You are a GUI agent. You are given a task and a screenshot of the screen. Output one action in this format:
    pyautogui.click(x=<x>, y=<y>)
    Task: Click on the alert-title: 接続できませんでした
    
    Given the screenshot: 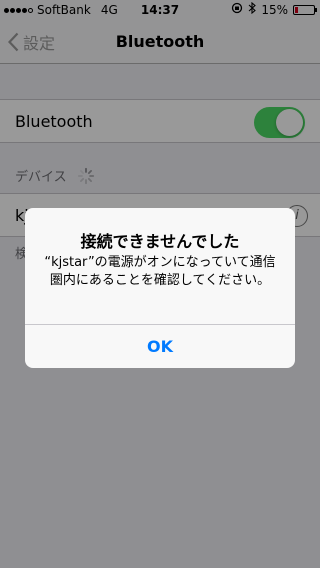 What is the action you would take?
    pyautogui.click(x=160, y=241)
    